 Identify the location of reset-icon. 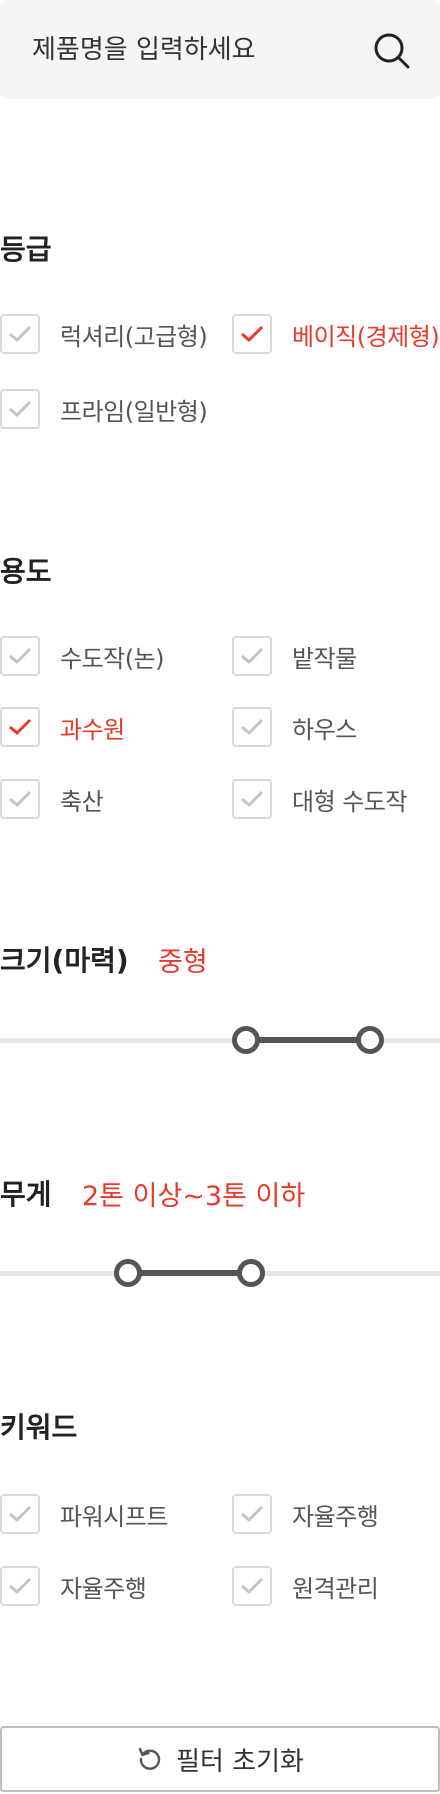
(149, 1758).